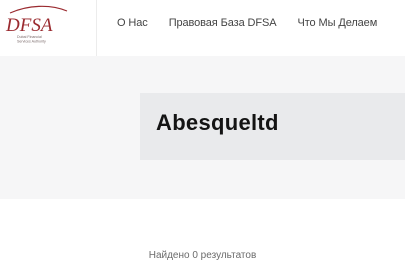 Image resolution: width=405 pixels, height=271 pixels. I want to click on logo-tagline-1: Dubai Financial, so click(29, 37).